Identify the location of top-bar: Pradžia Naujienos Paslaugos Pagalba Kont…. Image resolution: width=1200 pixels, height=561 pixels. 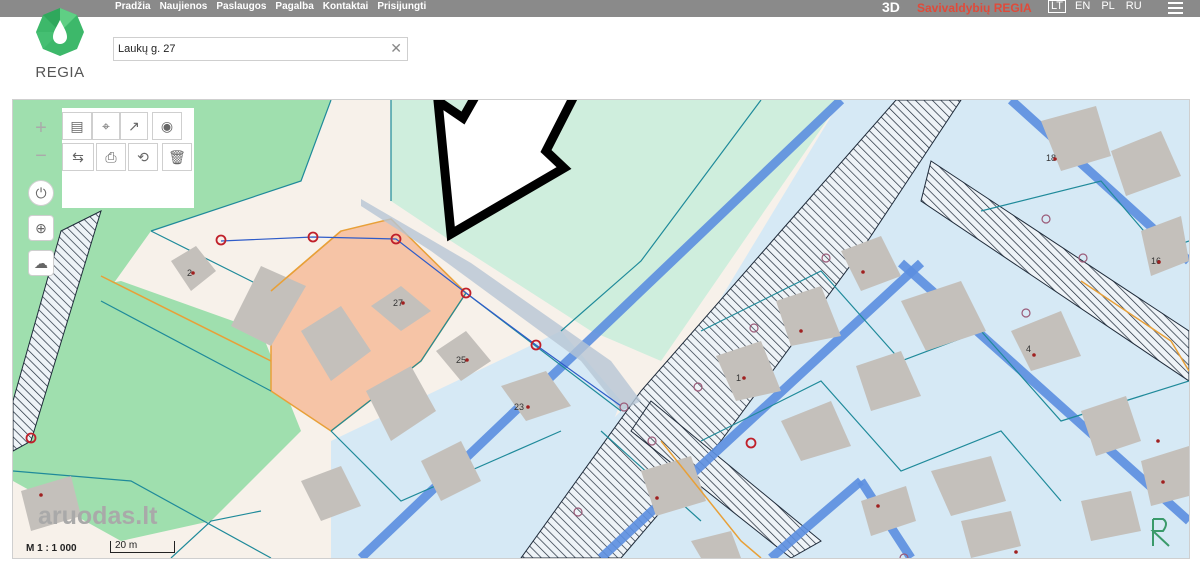
(600, 8).